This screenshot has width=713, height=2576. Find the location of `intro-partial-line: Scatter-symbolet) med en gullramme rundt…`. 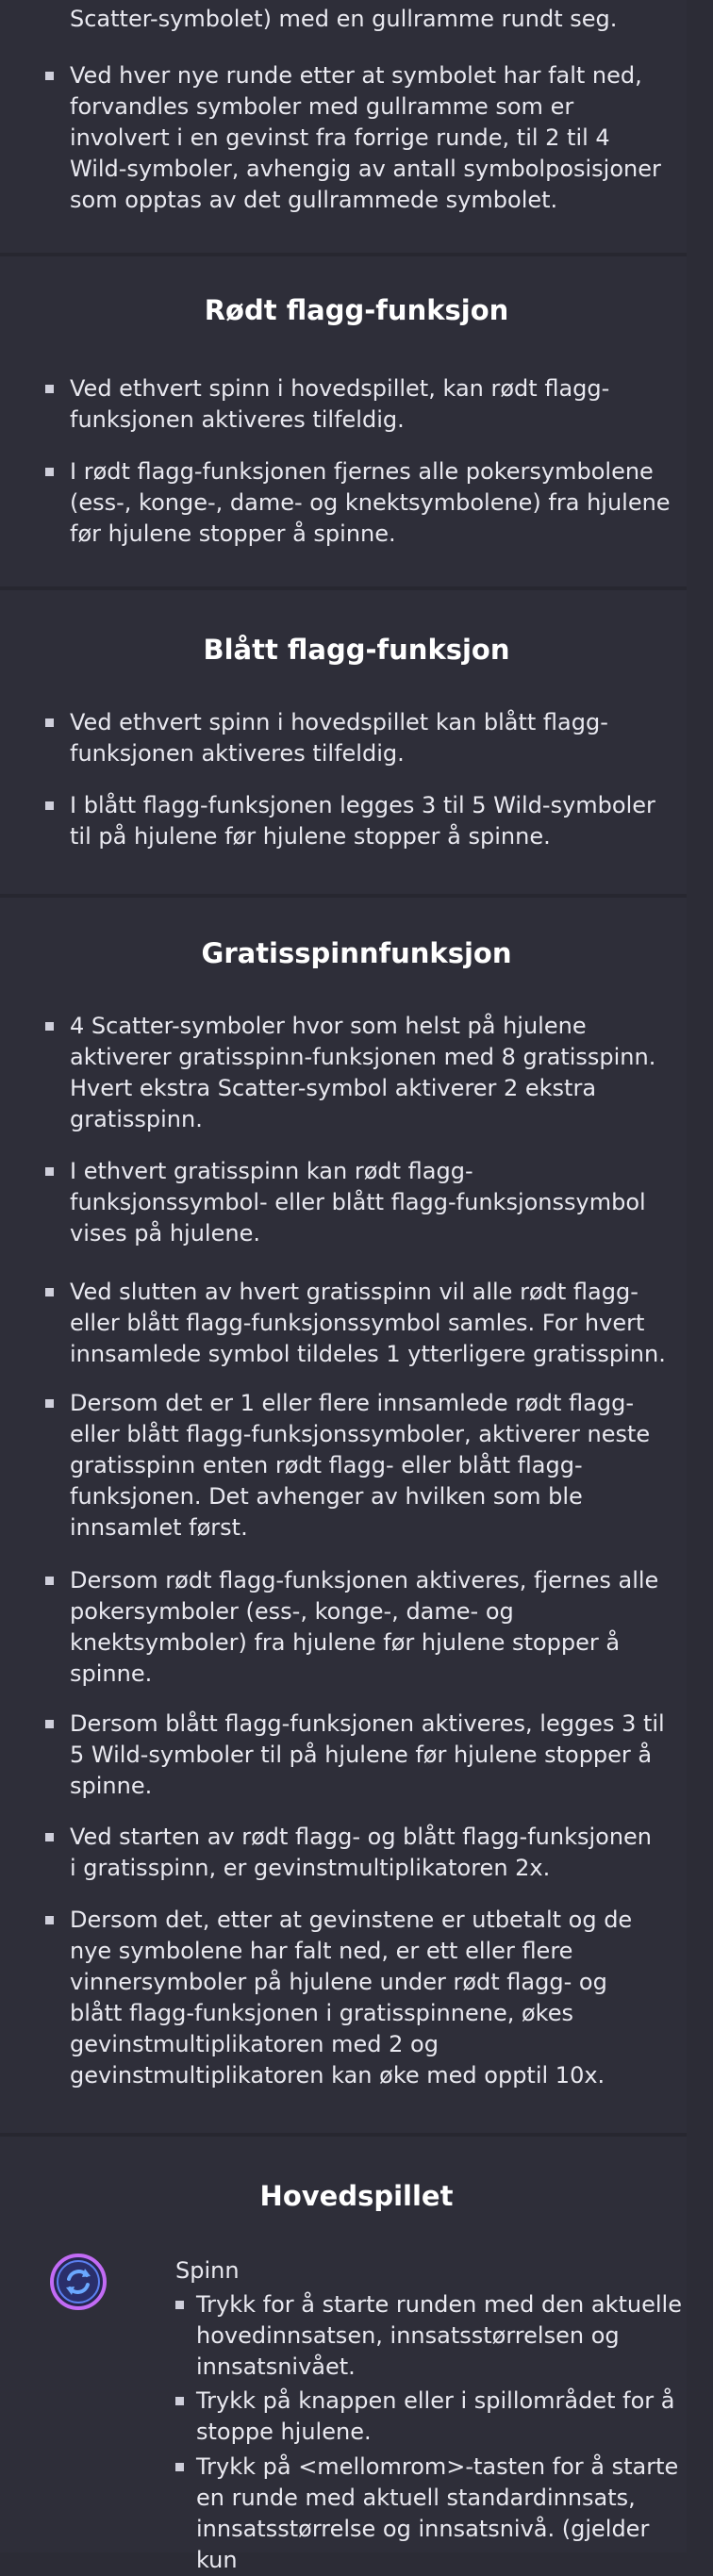

intro-partial-line: Scatter-symbolet) med en gullramme rundt… is located at coordinates (344, 19).